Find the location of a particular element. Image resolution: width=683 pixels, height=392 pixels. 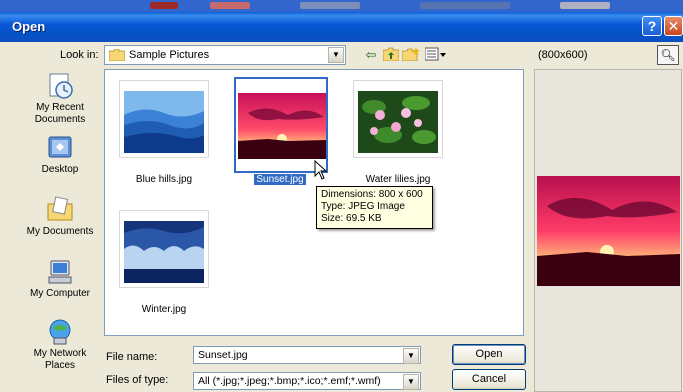

water-lilies-image is located at coordinates (398, 122).